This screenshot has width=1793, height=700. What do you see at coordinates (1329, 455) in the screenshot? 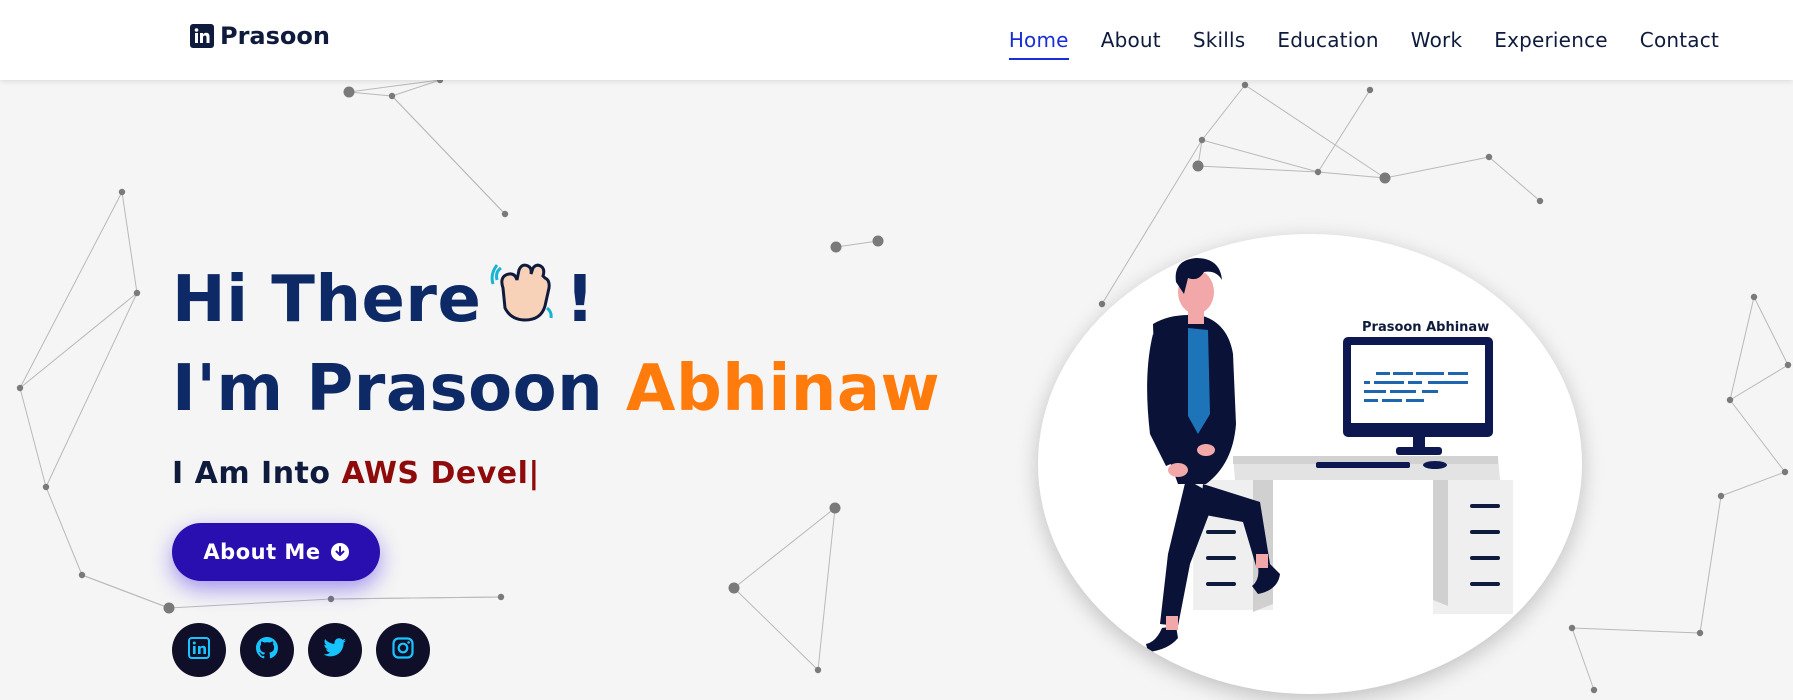
I see `developer-at-desk-illustration` at bounding box center [1329, 455].